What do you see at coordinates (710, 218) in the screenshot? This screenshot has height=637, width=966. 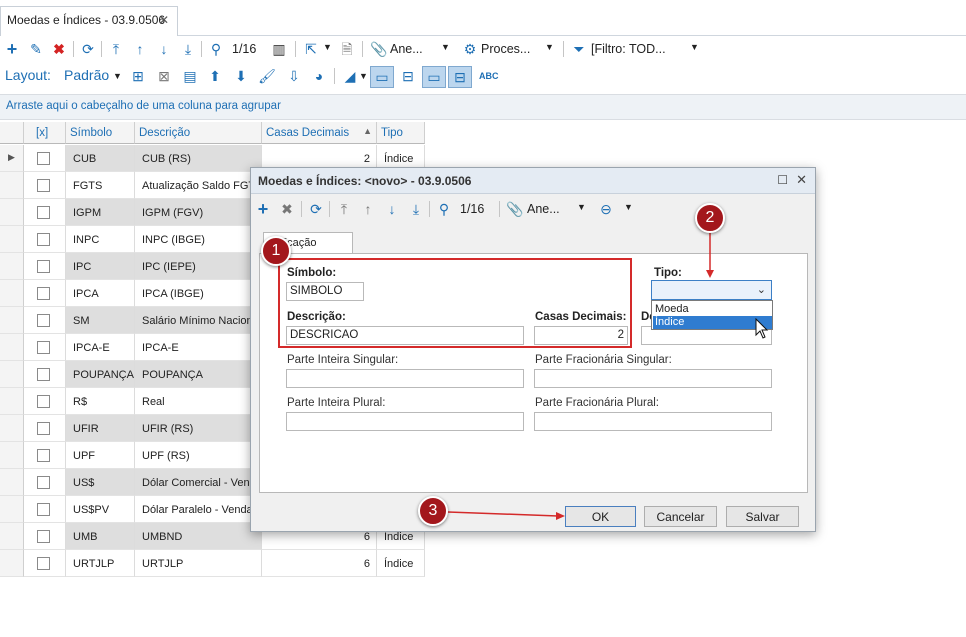 I see `annotation-badge-2: 2` at bounding box center [710, 218].